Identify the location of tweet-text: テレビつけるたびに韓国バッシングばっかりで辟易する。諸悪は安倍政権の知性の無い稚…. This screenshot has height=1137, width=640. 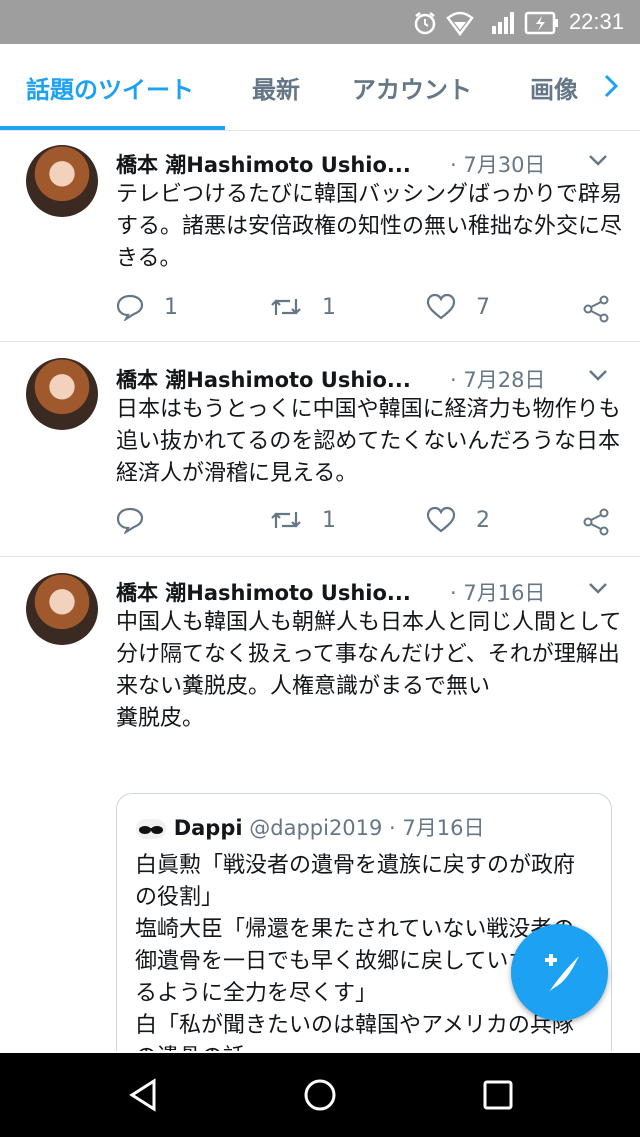
(369, 226).